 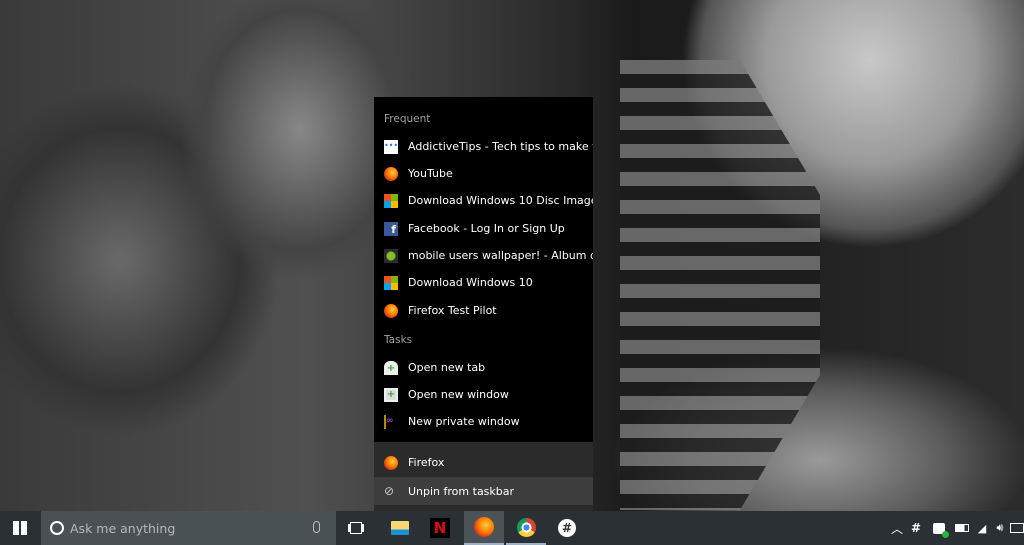 What do you see at coordinates (483, 394) in the screenshot?
I see `task-open-new-window: + Open new window` at bounding box center [483, 394].